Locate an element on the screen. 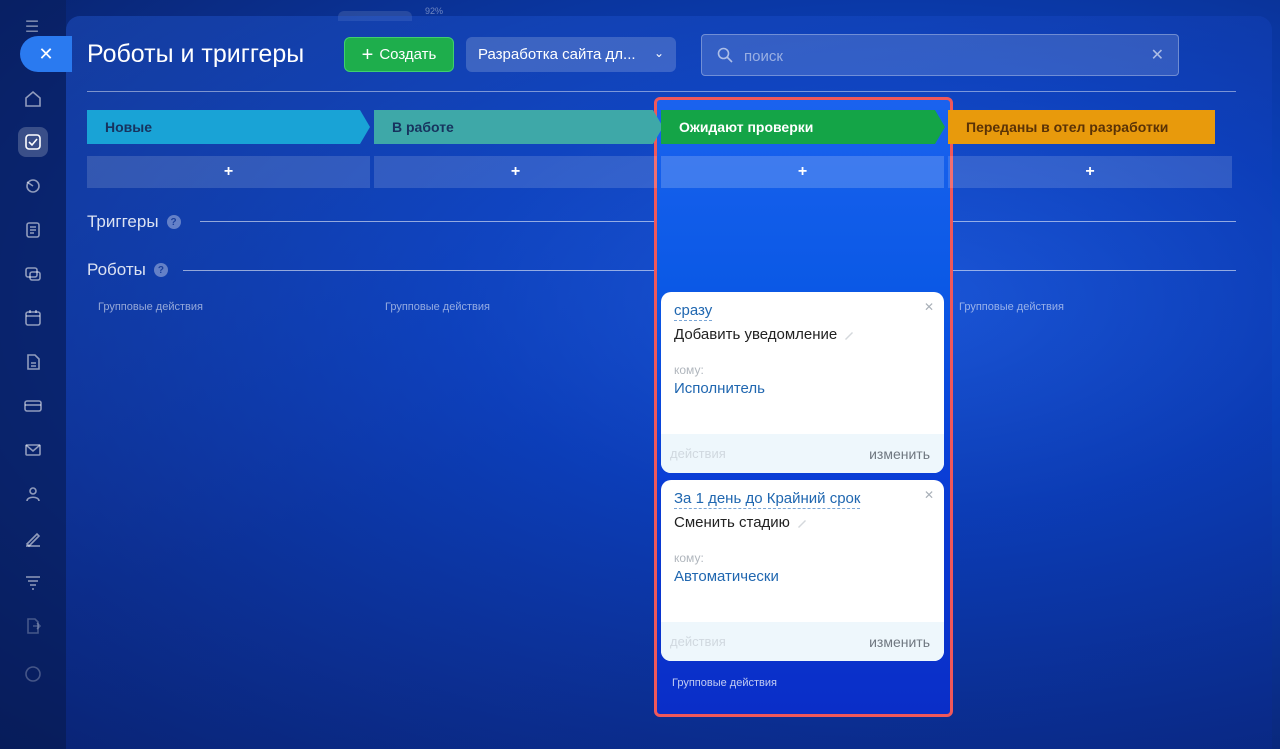 This screenshot has height=749, width=1280. mail-icon is located at coordinates (33, 450).